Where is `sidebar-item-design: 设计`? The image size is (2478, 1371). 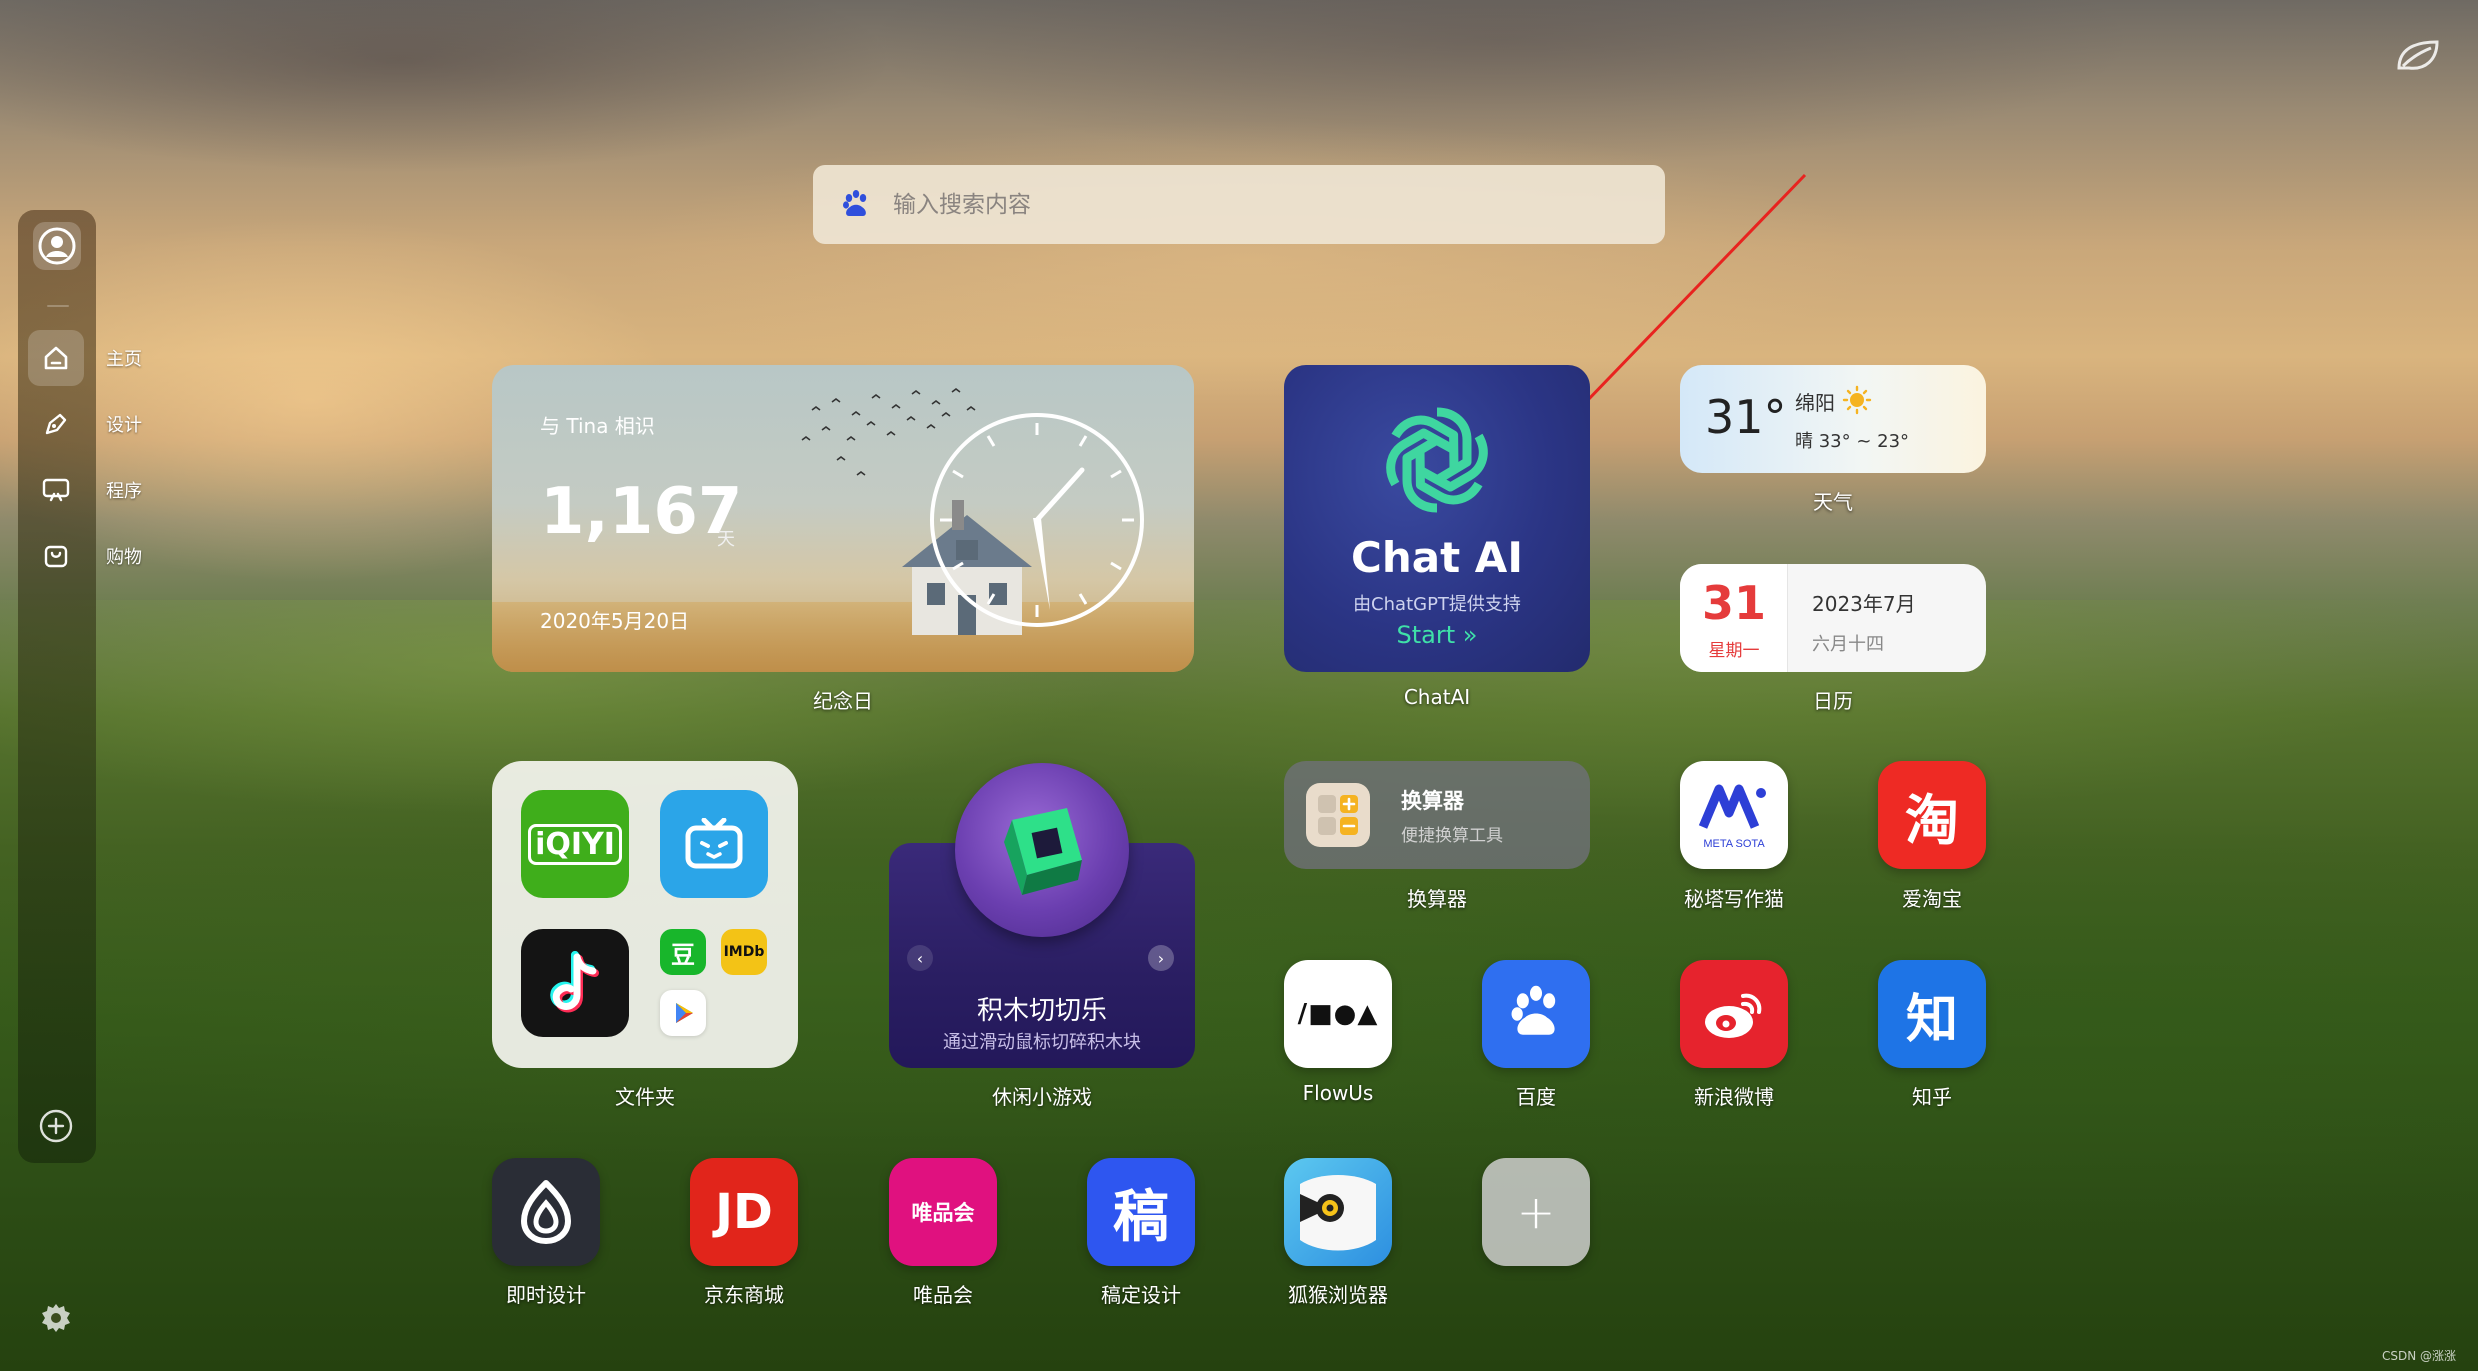 sidebar-item-design: 设计 is located at coordinates (138, 424).